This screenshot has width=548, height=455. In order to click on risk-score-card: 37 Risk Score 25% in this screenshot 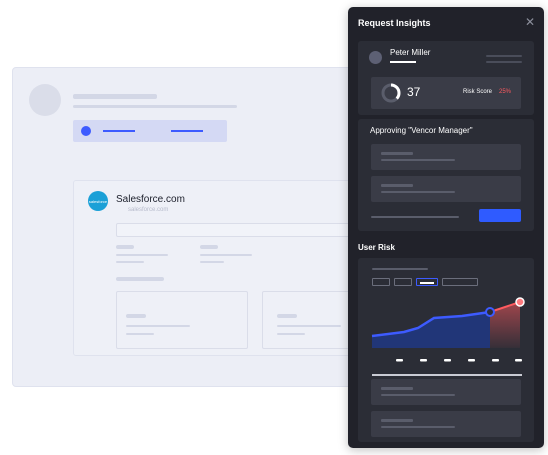, I will do `click(446, 93)`.